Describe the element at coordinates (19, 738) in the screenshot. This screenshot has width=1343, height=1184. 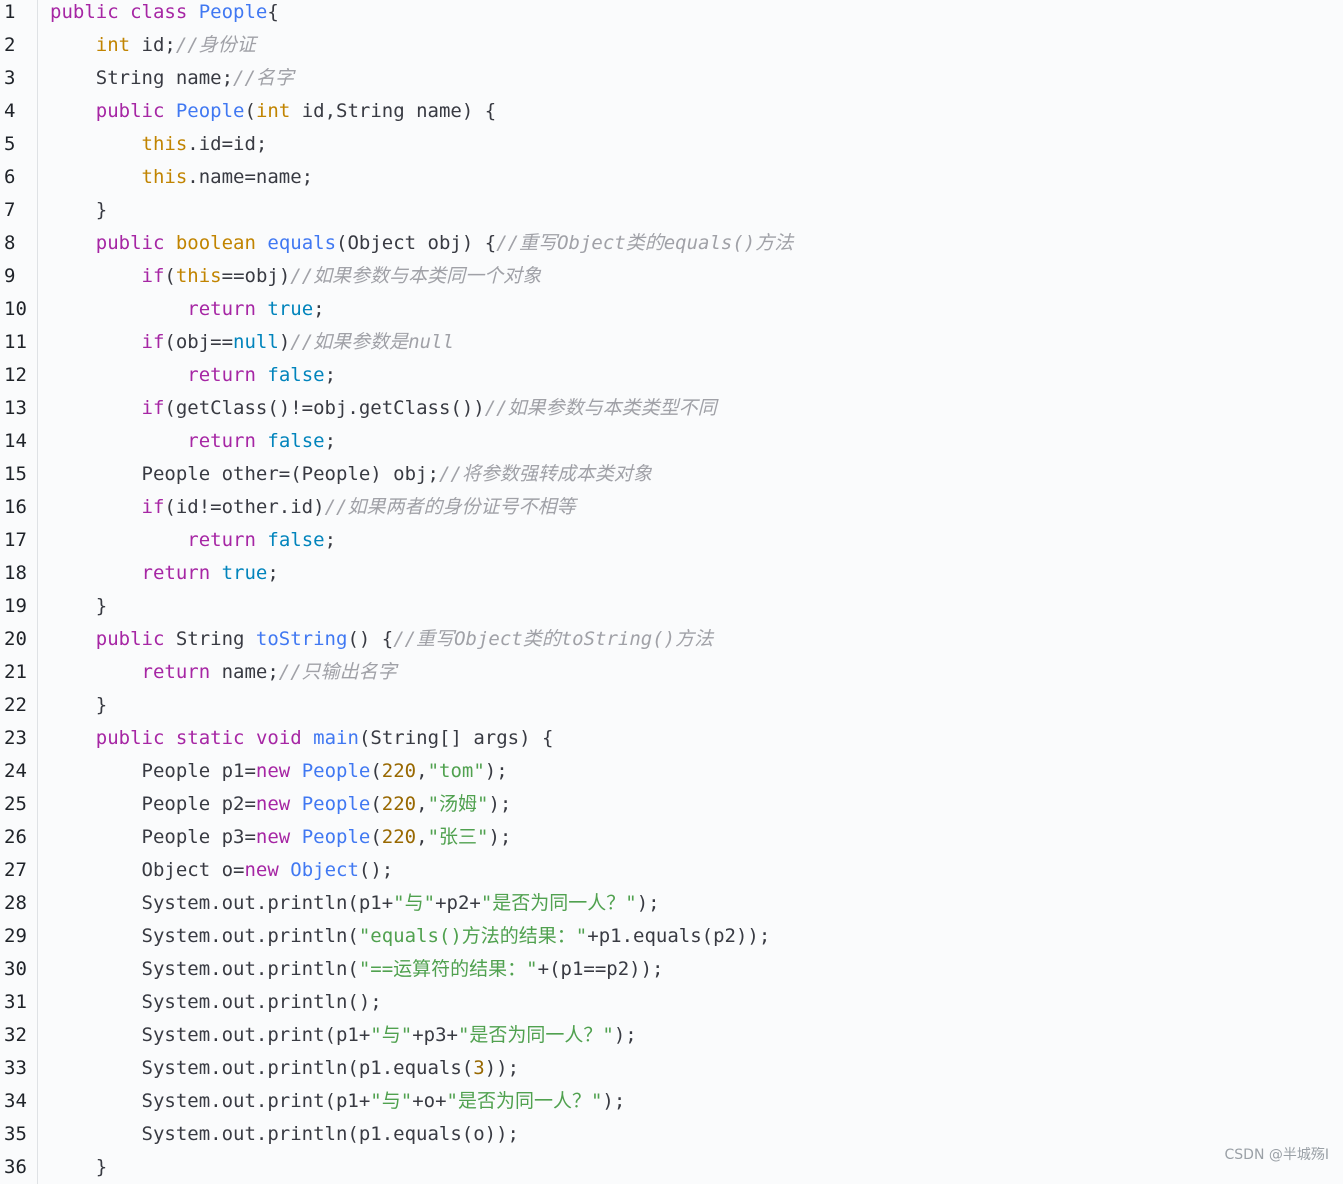
I see `line-number: 23` at that location.